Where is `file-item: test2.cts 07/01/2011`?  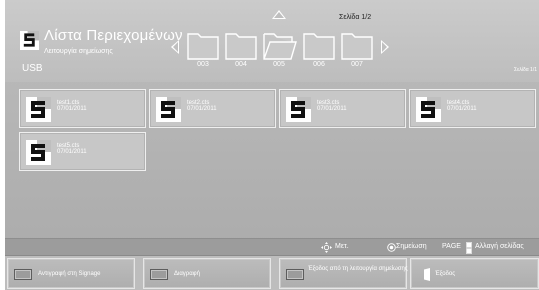 file-item: test2.cts 07/01/2011 is located at coordinates (212, 108).